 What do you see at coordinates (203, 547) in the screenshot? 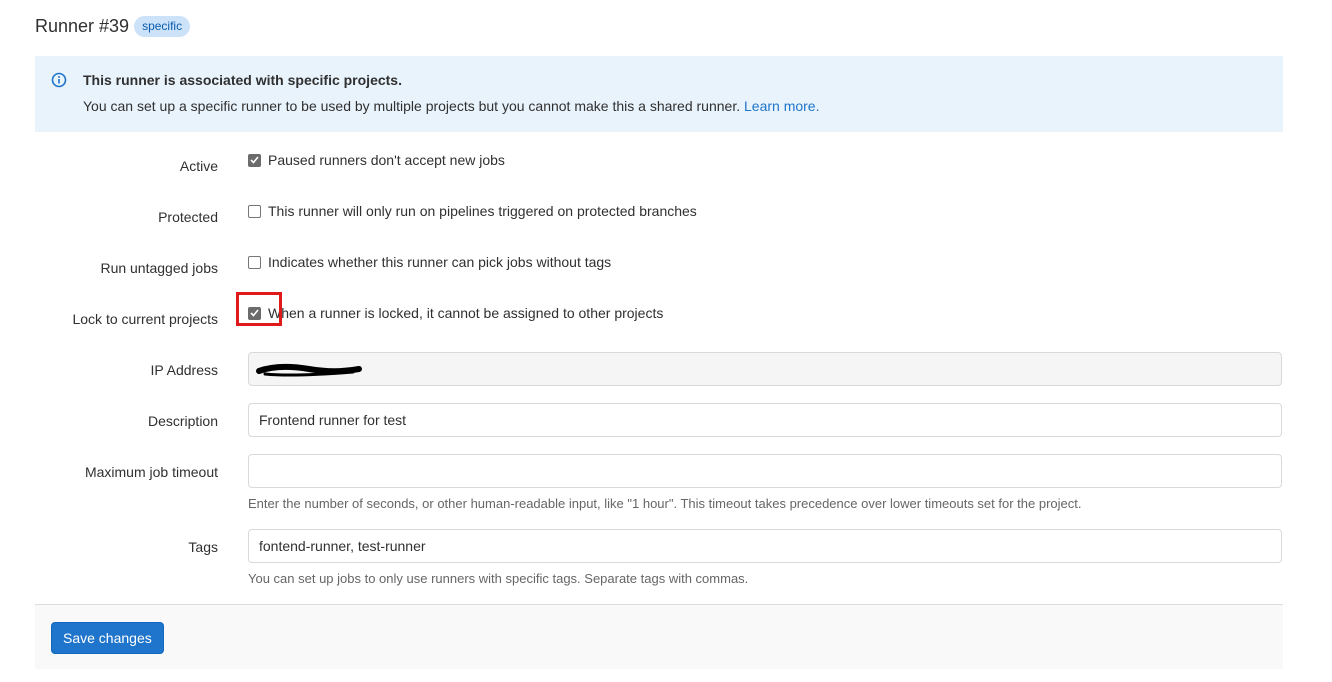
I see `tags-label: Tags` at bounding box center [203, 547].